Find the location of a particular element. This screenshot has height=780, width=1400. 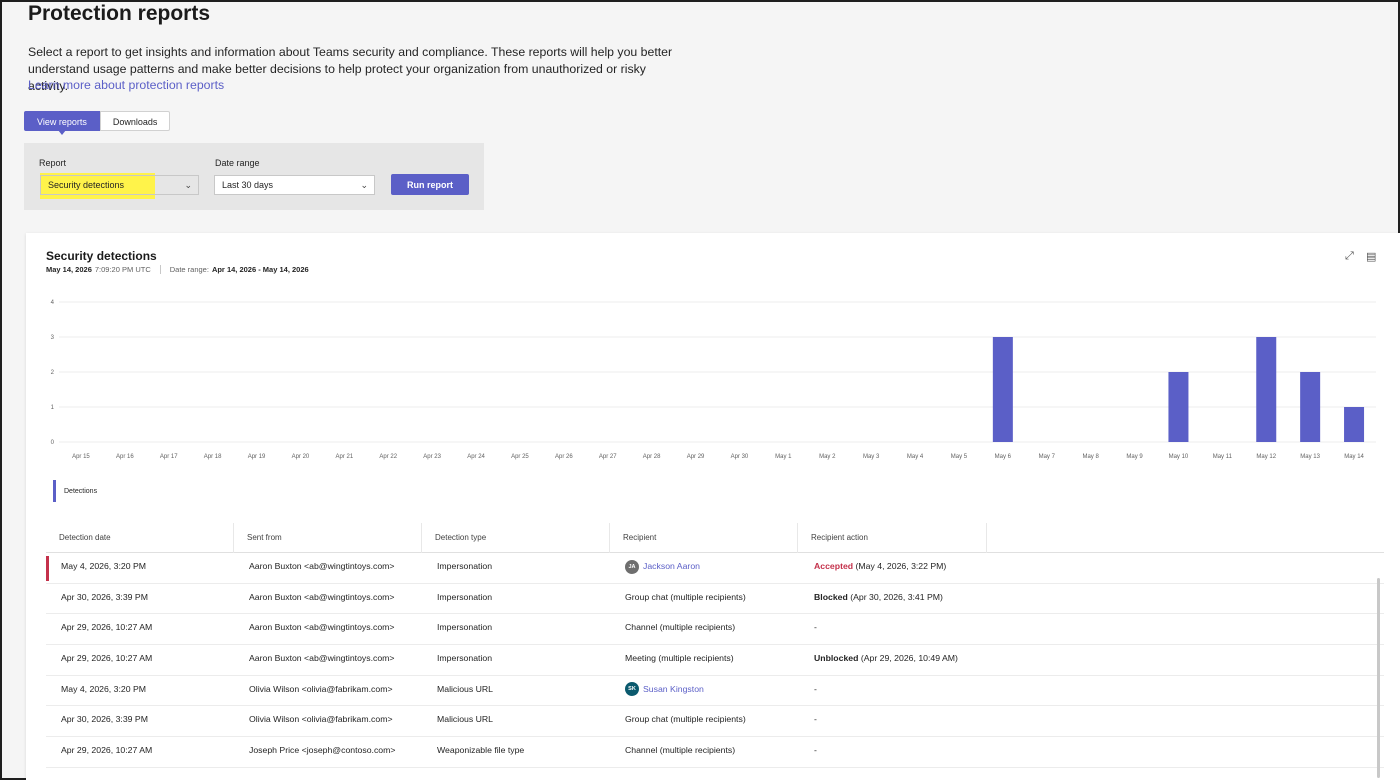

x-tick-label: Apr 15 is located at coordinates (81, 457).